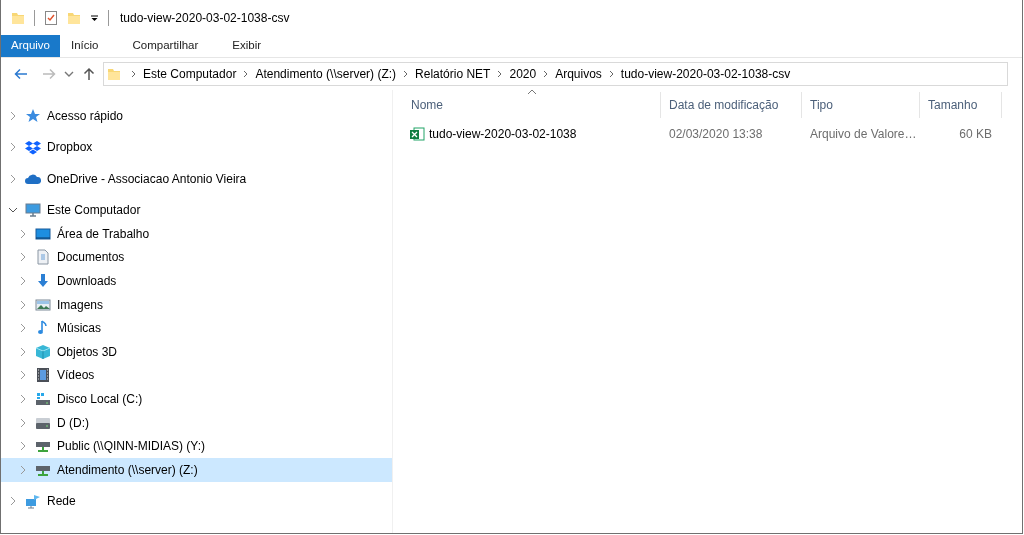 Image resolution: width=1024 pixels, height=535 pixels. What do you see at coordinates (503, 134) in the screenshot?
I see `file-name: tudo-view-2020-03-02-1038` at bounding box center [503, 134].